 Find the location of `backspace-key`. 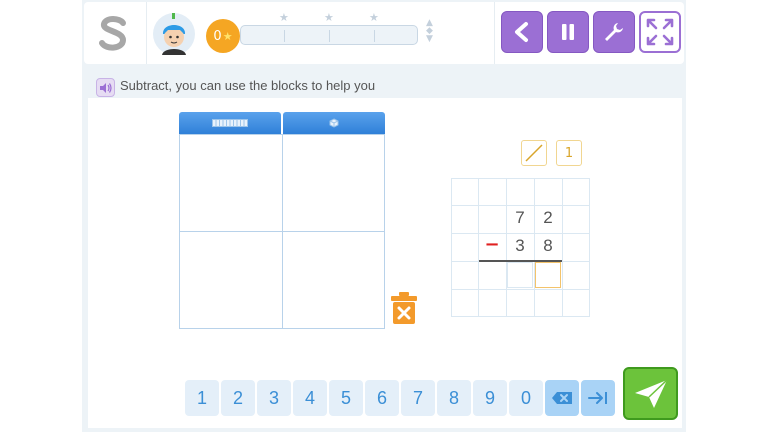

backspace-key is located at coordinates (562, 398).